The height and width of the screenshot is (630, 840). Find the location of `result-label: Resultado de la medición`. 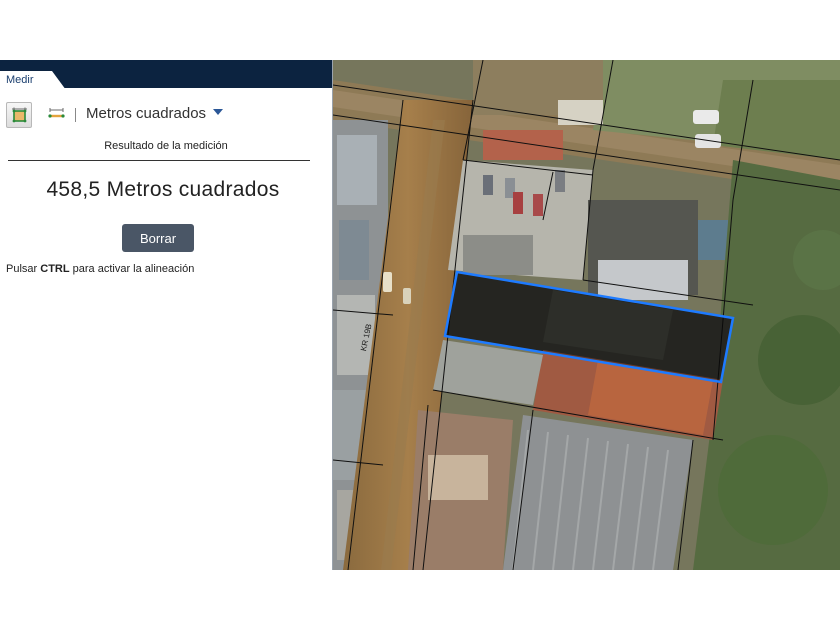

result-label: Resultado de la medición is located at coordinates (166, 146).